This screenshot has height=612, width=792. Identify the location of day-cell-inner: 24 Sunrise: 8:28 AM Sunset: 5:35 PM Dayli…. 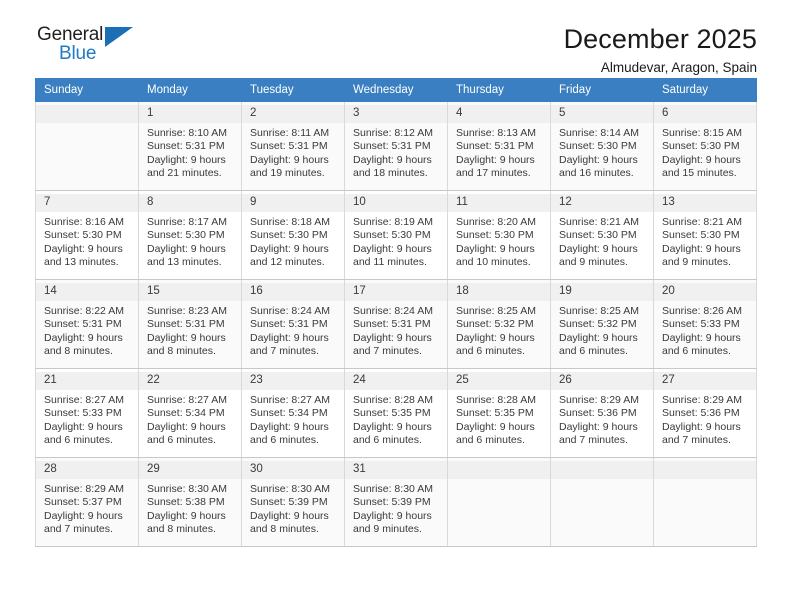
(396, 408).